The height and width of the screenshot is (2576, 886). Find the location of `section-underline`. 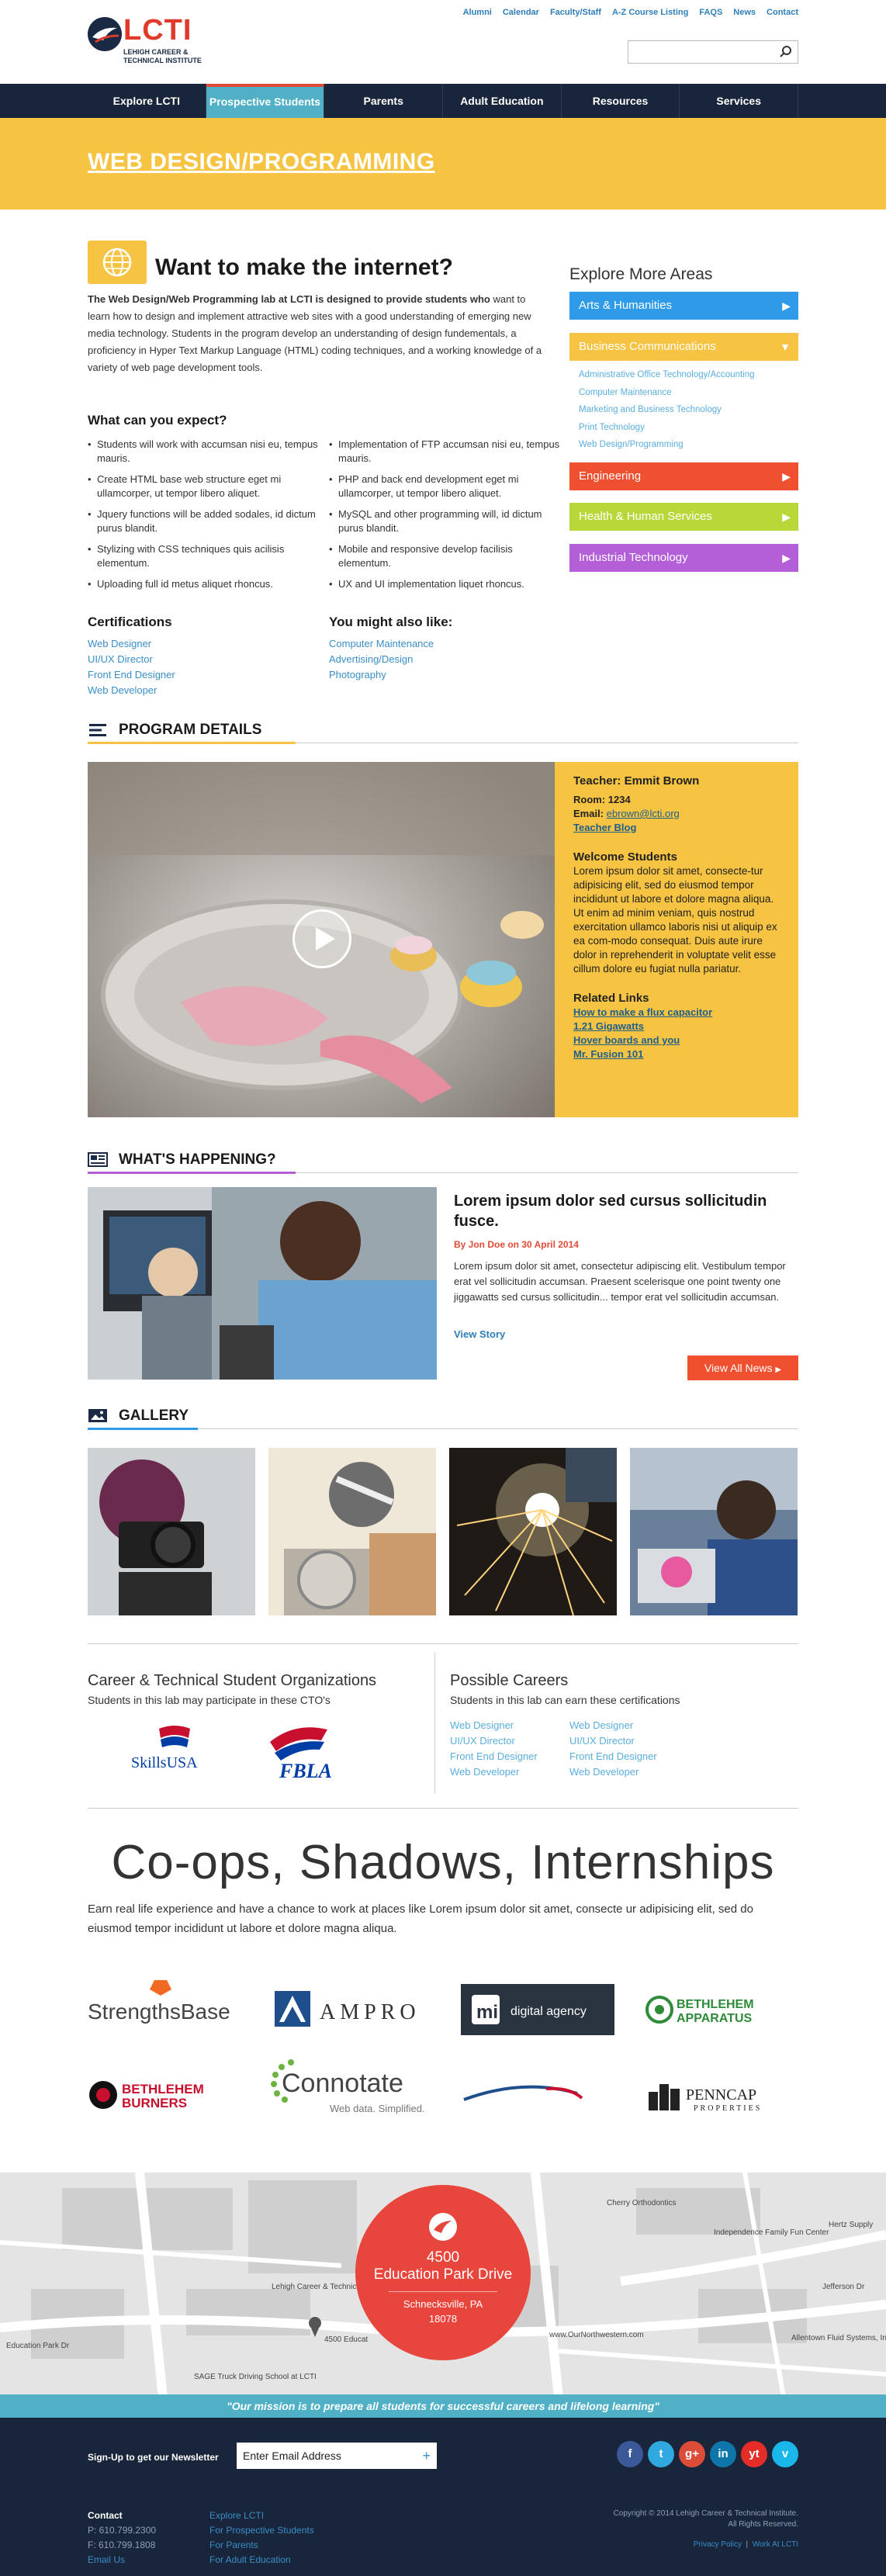

section-underline is located at coordinates (192, 1173).